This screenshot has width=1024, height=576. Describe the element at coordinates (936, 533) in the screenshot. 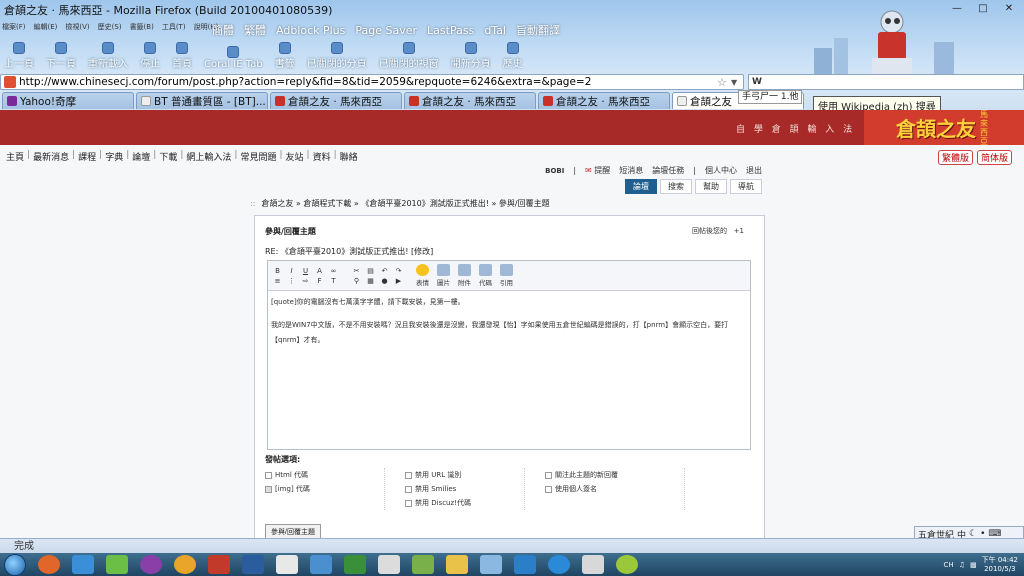

I see `ime-name: 五倉世紀` at that location.